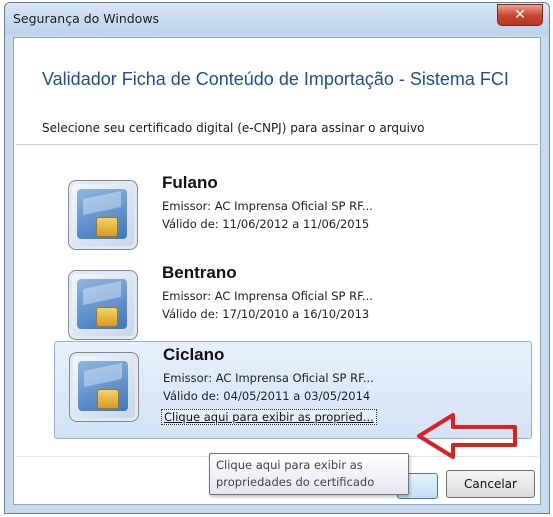  Describe the element at coordinates (190, 182) in the screenshot. I see `certificate-name: Fulano` at that location.